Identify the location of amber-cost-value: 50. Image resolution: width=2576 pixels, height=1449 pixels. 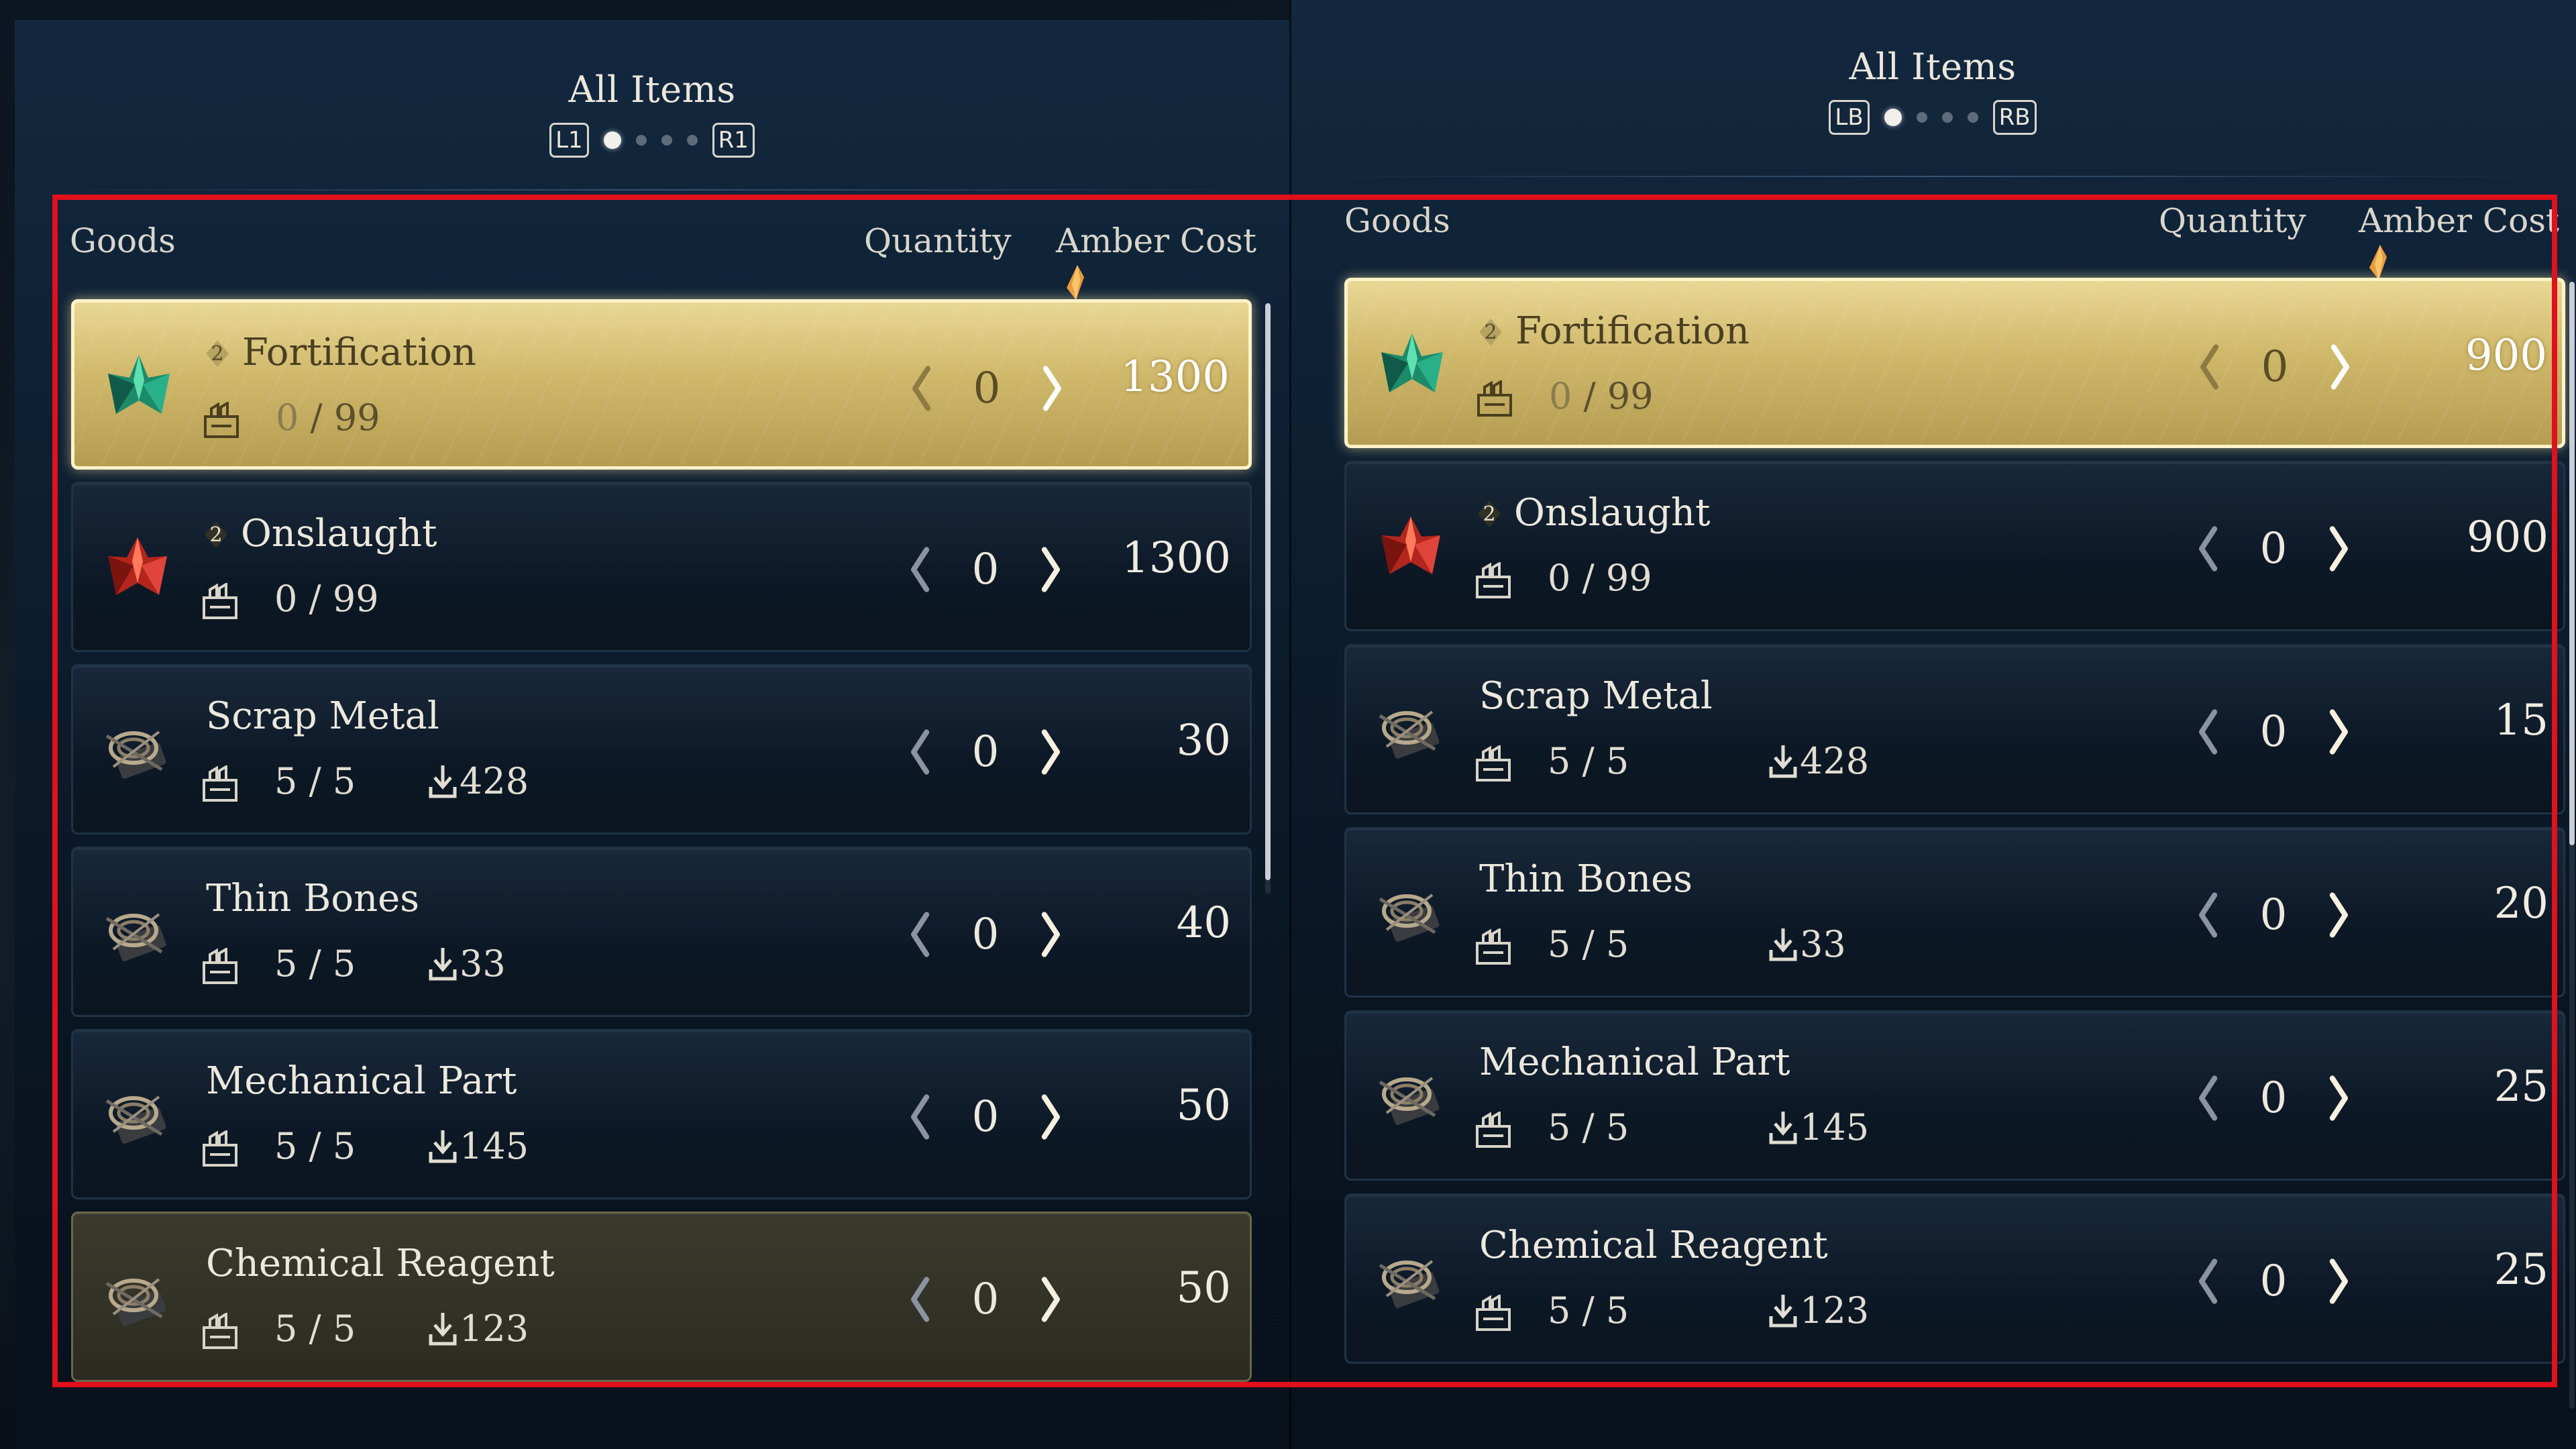
(1203, 1288).